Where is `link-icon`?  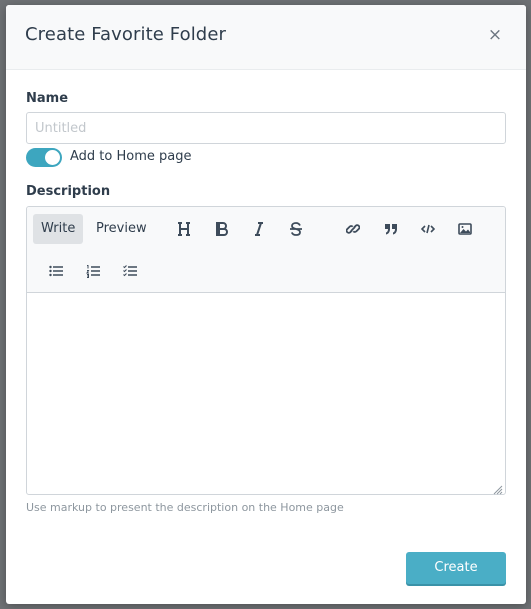
link-icon is located at coordinates (353, 229).